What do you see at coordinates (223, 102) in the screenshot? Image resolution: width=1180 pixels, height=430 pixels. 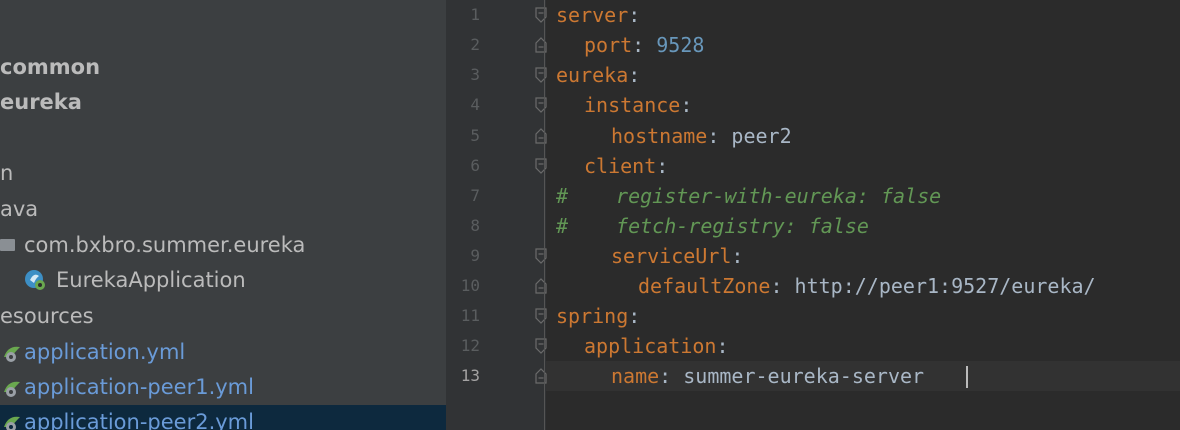 I see `tree-item-eureka: eureka` at bounding box center [223, 102].